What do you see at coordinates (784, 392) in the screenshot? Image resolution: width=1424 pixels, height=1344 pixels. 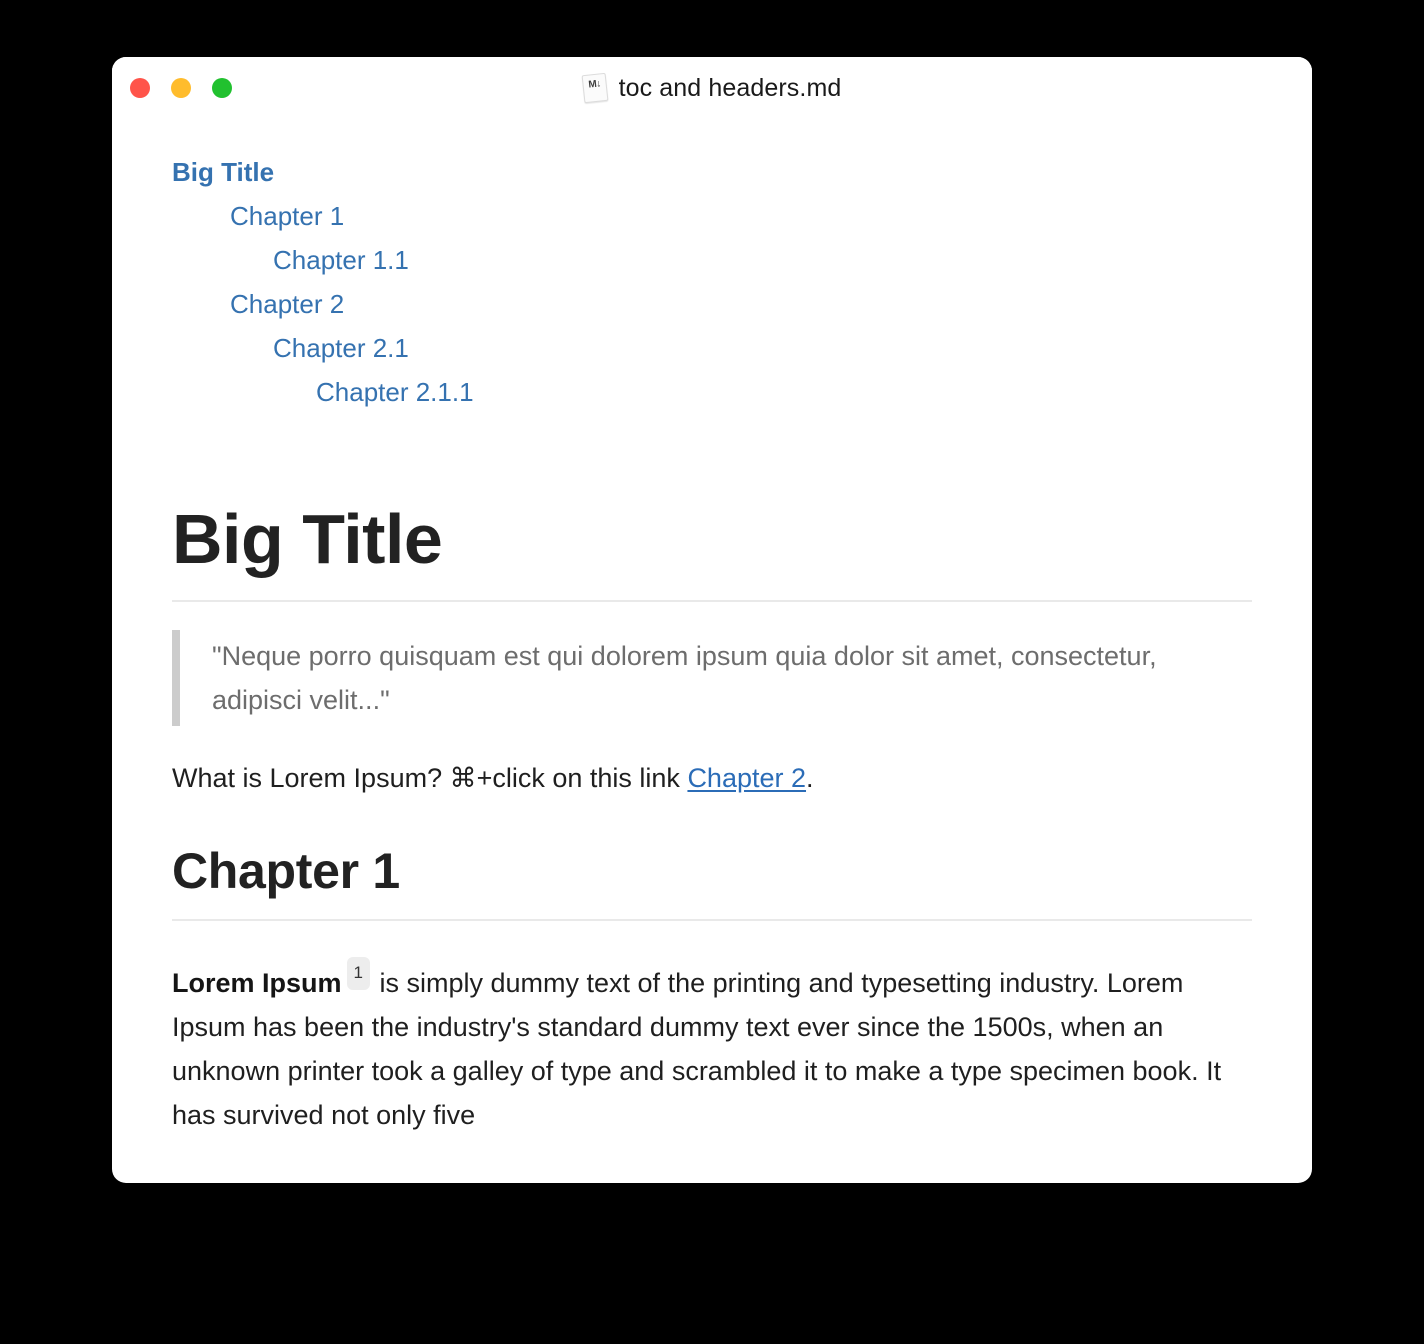 I see `toc-link-chapter-2-1-1: Chapter 2.1.1` at bounding box center [784, 392].